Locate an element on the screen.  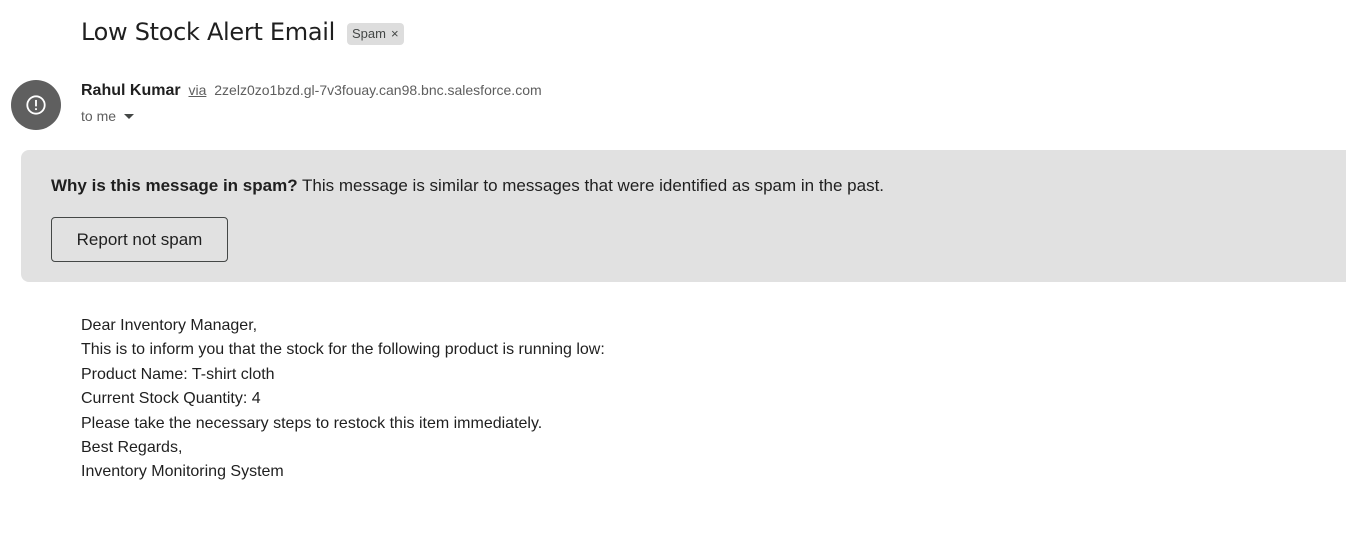
spam-label-chip: Spam × is located at coordinates (375, 33).